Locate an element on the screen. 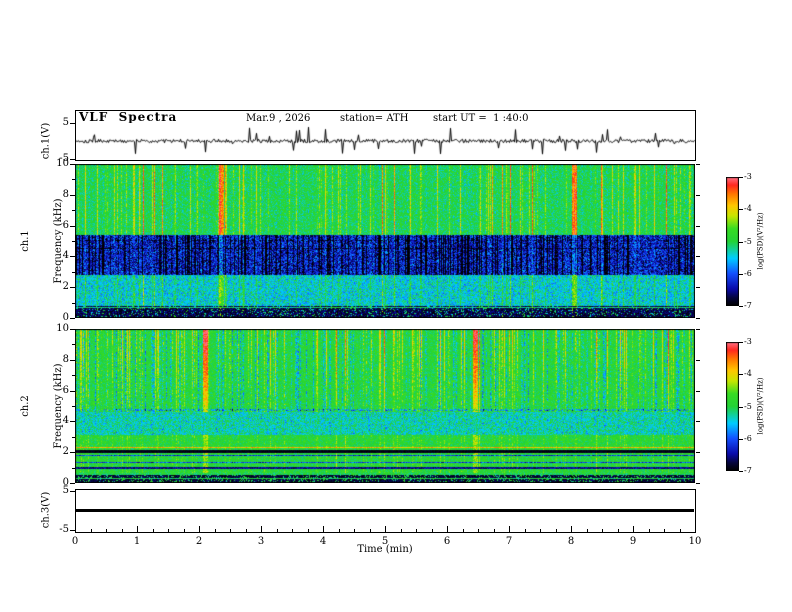 The height and width of the screenshot is (612, 792). ch3_wave-ytick-label: -5 is located at coordinates (64, 529).